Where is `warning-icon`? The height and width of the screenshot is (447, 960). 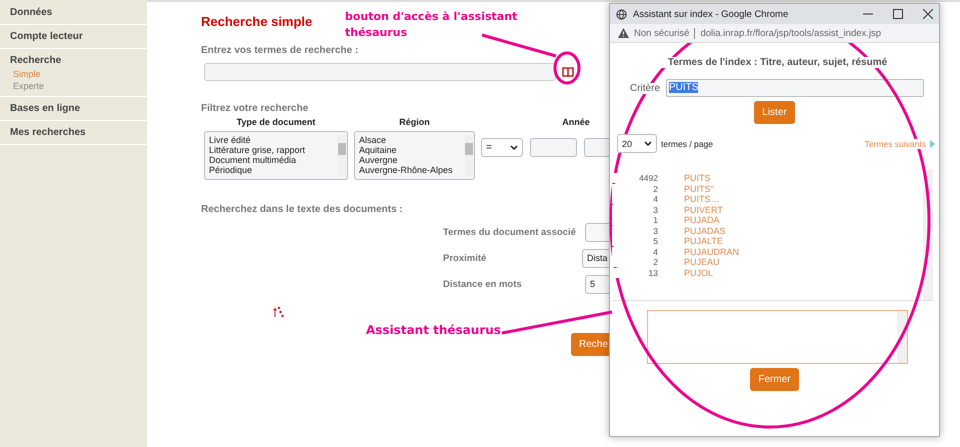
warning-icon is located at coordinates (623, 33).